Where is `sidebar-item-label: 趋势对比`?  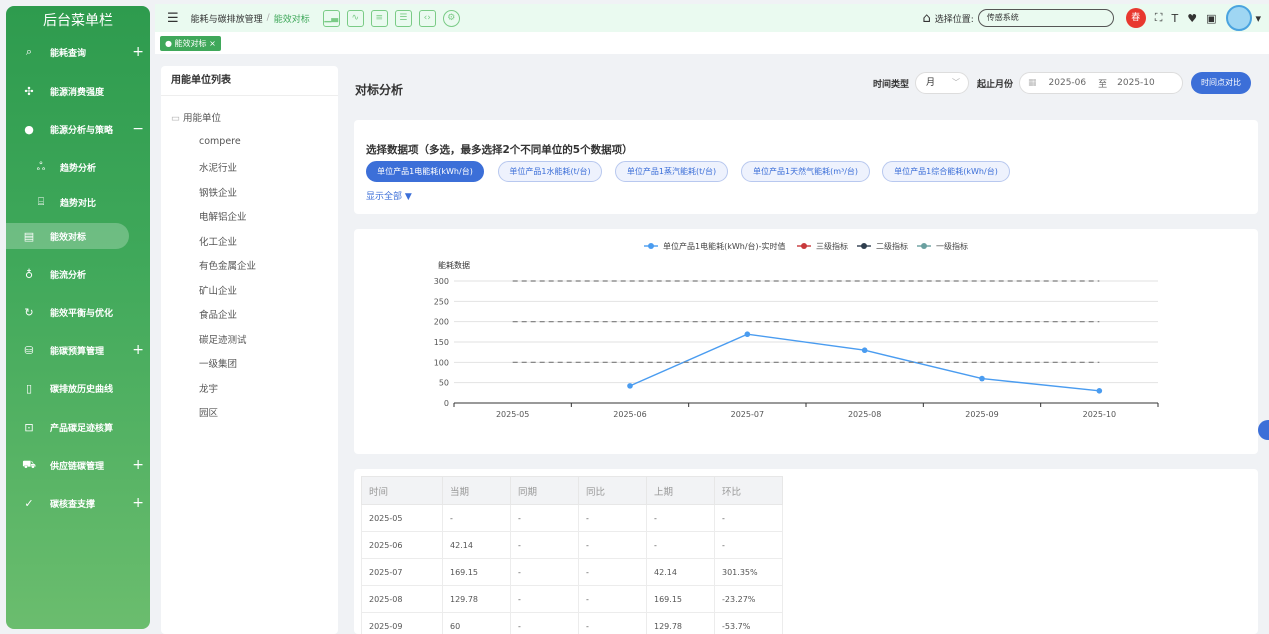
sidebar-item-label: 趋势对比 is located at coordinates (78, 203).